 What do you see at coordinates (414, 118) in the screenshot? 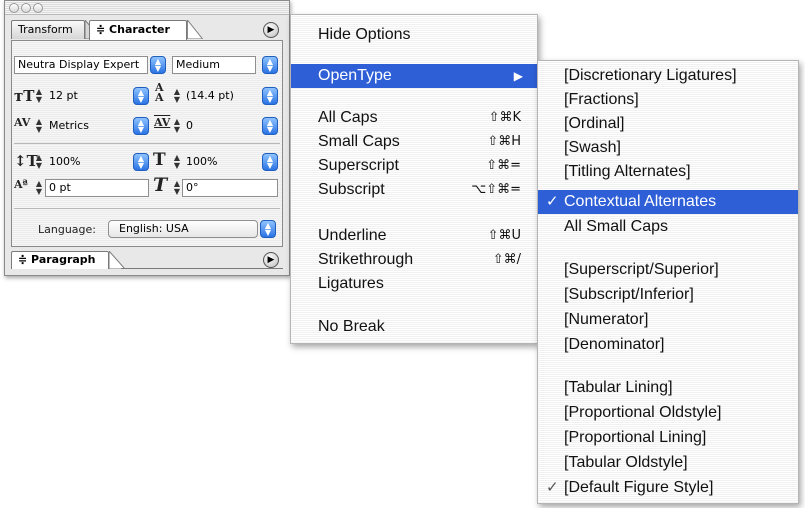
I see `menu-item-all-caps: All Caps ⇧⌘K` at bounding box center [414, 118].